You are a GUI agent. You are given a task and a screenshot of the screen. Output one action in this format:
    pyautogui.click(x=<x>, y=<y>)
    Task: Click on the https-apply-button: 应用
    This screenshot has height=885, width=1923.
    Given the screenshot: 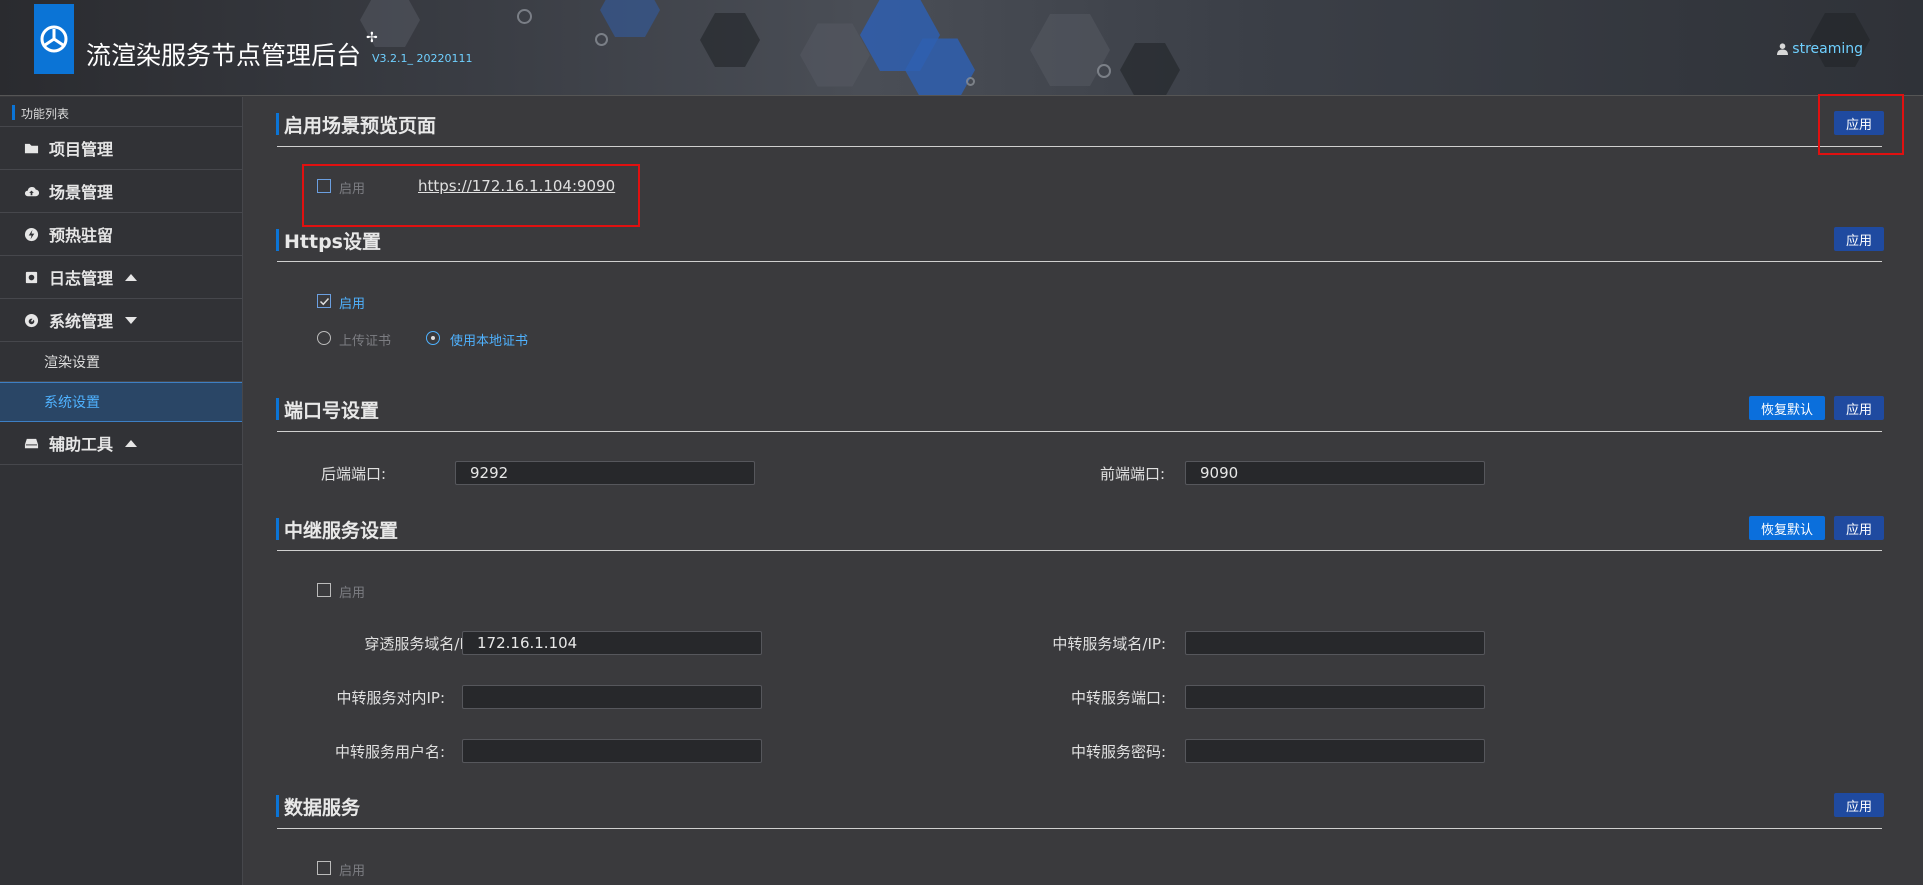 What is the action you would take?
    pyautogui.click(x=1859, y=239)
    